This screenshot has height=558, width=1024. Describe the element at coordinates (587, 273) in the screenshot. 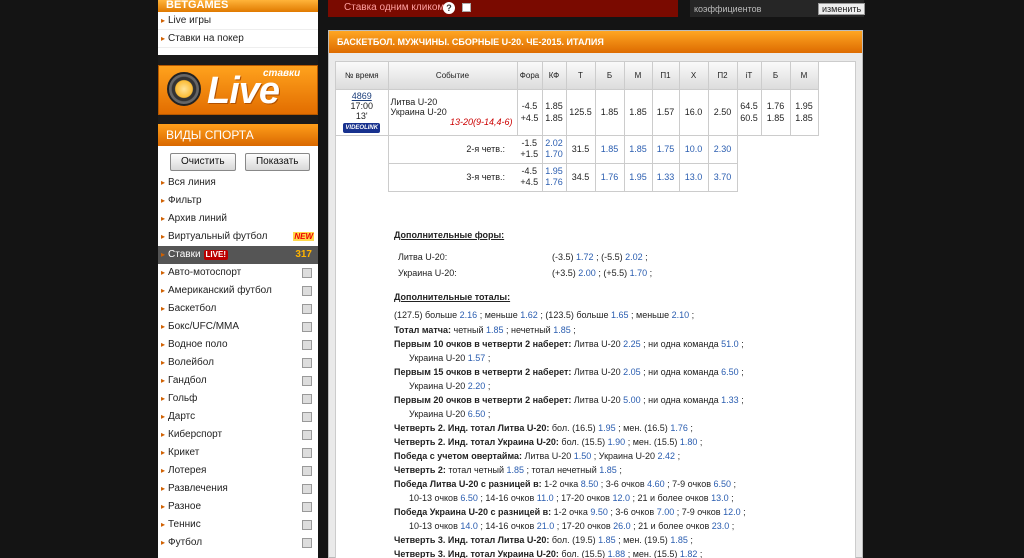

I see `fora-odds: 2.00` at that location.